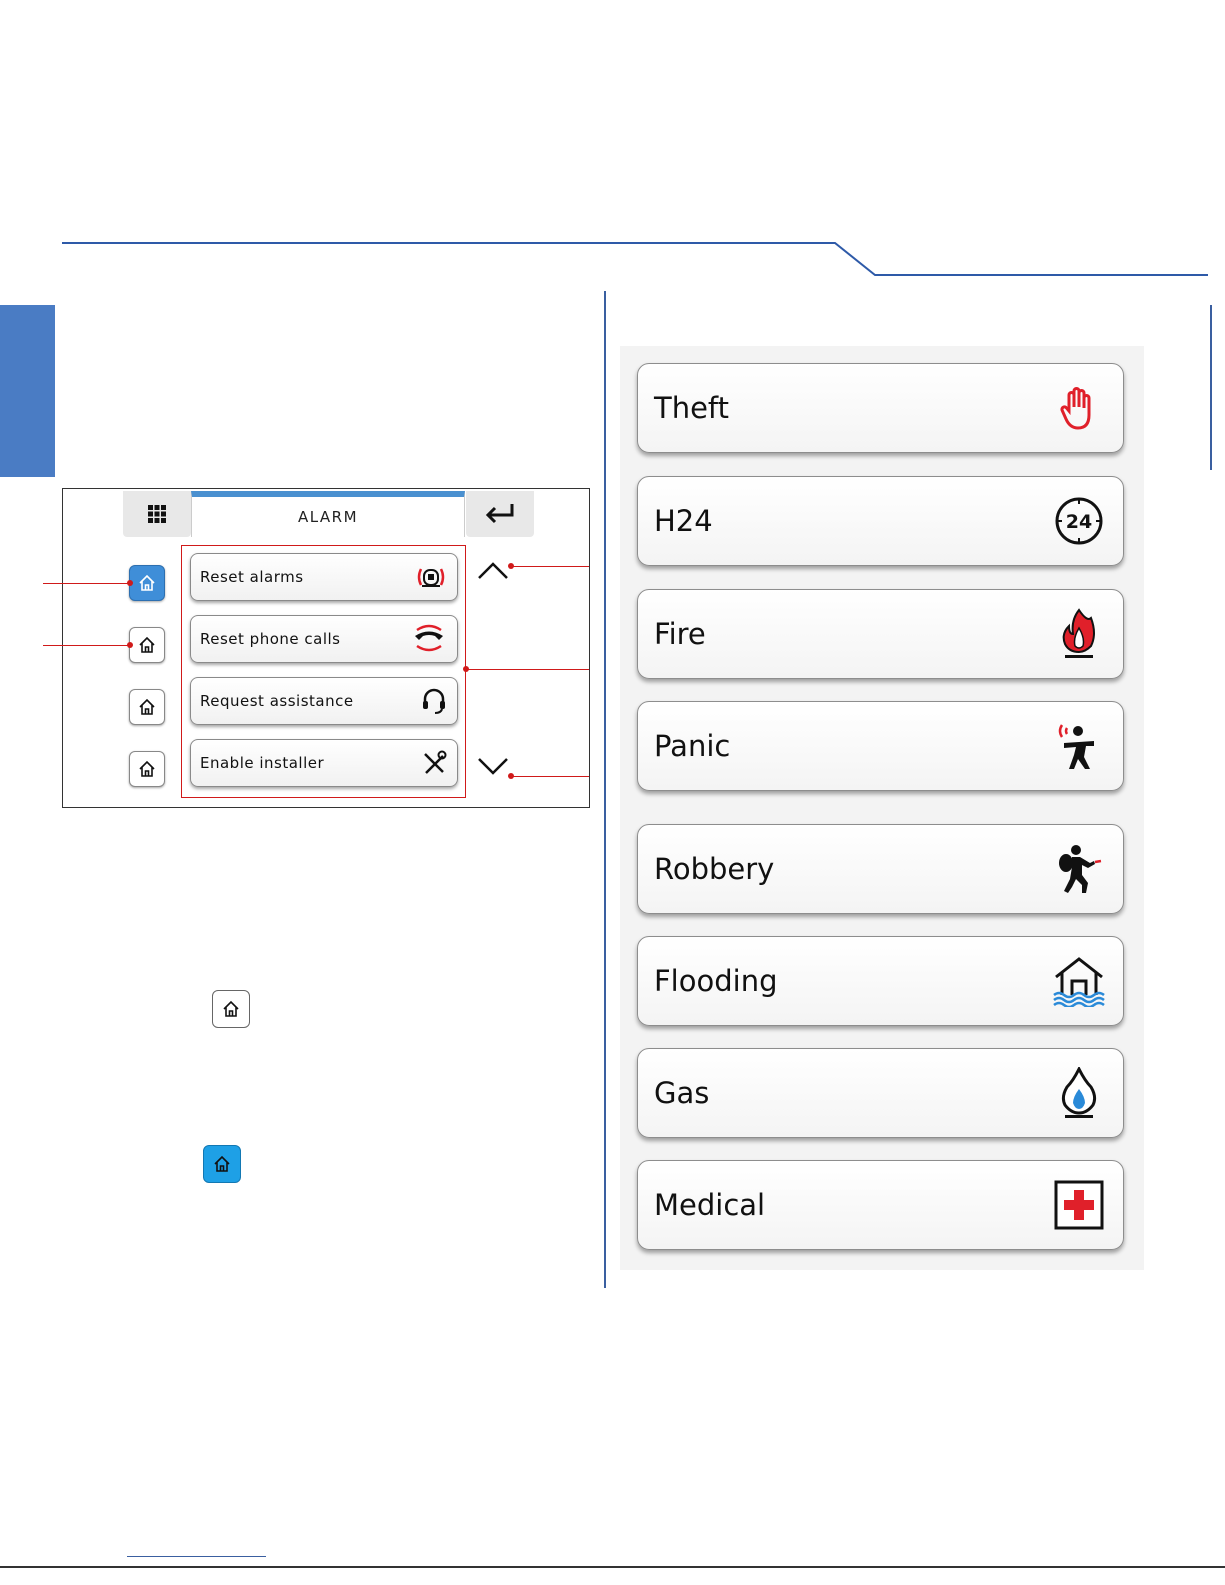 Image resolution: width=1225 pixels, height=1585 pixels. I want to click on grid-icon, so click(157, 514).